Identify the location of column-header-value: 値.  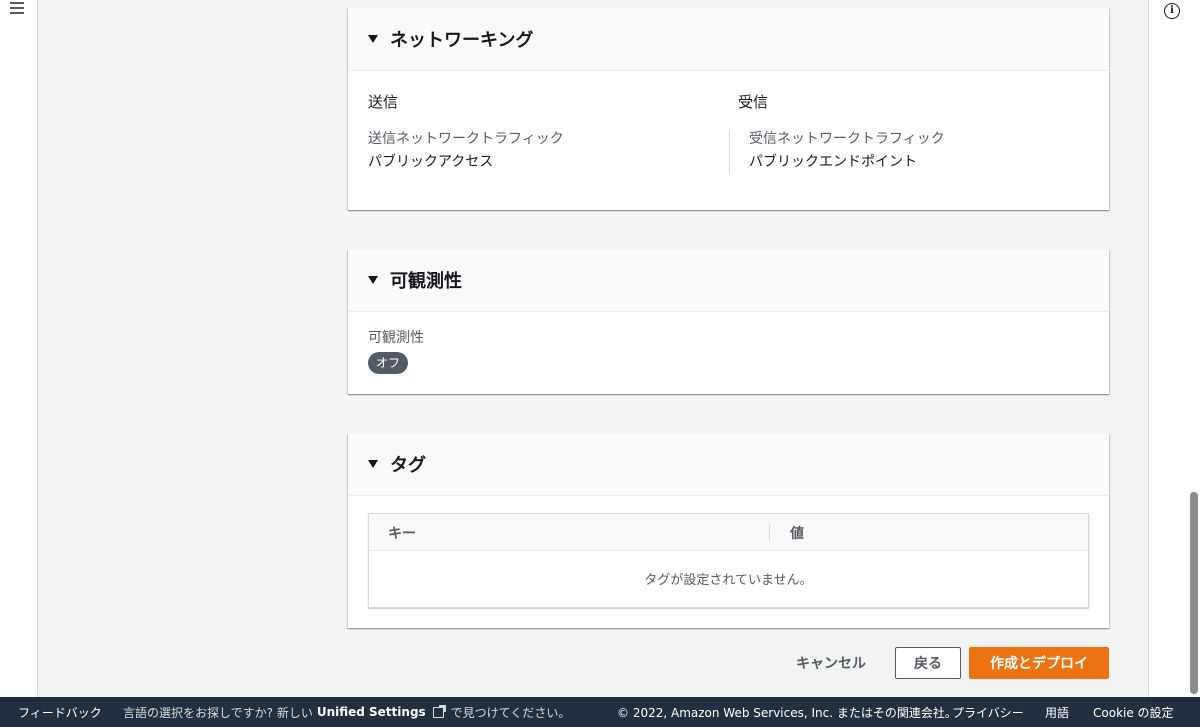
(797, 534).